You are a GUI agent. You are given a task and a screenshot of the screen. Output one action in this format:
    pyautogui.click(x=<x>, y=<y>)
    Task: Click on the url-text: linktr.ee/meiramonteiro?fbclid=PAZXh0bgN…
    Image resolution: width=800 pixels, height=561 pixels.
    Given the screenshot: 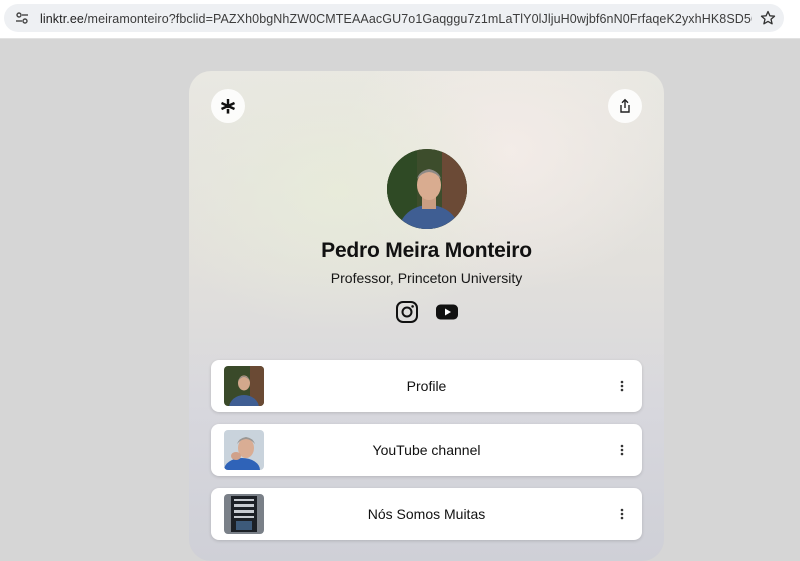 What is the action you would take?
    pyautogui.click(x=396, y=19)
    